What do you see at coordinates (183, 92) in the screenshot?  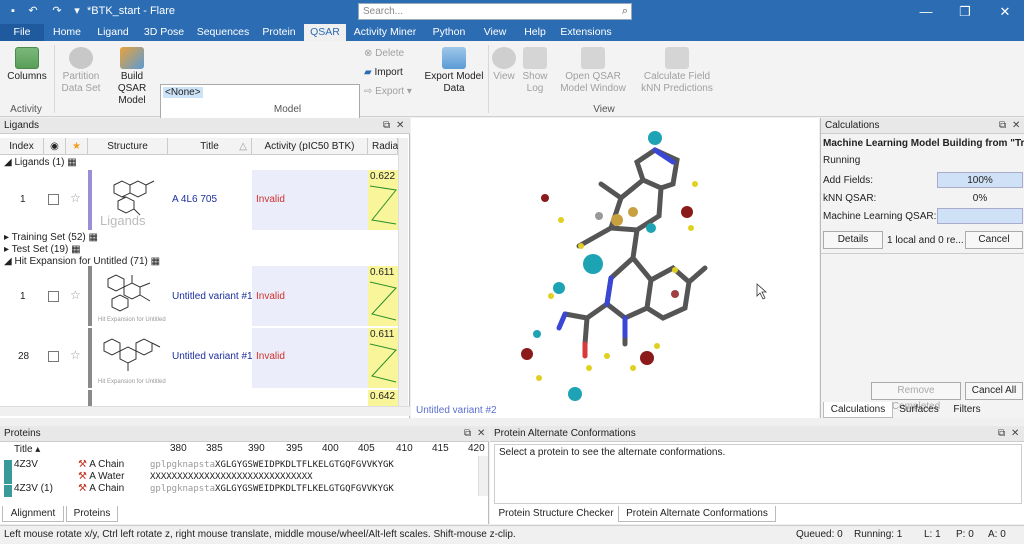 I see `model-list-item-none: <None>` at bounding box center [183, 92].